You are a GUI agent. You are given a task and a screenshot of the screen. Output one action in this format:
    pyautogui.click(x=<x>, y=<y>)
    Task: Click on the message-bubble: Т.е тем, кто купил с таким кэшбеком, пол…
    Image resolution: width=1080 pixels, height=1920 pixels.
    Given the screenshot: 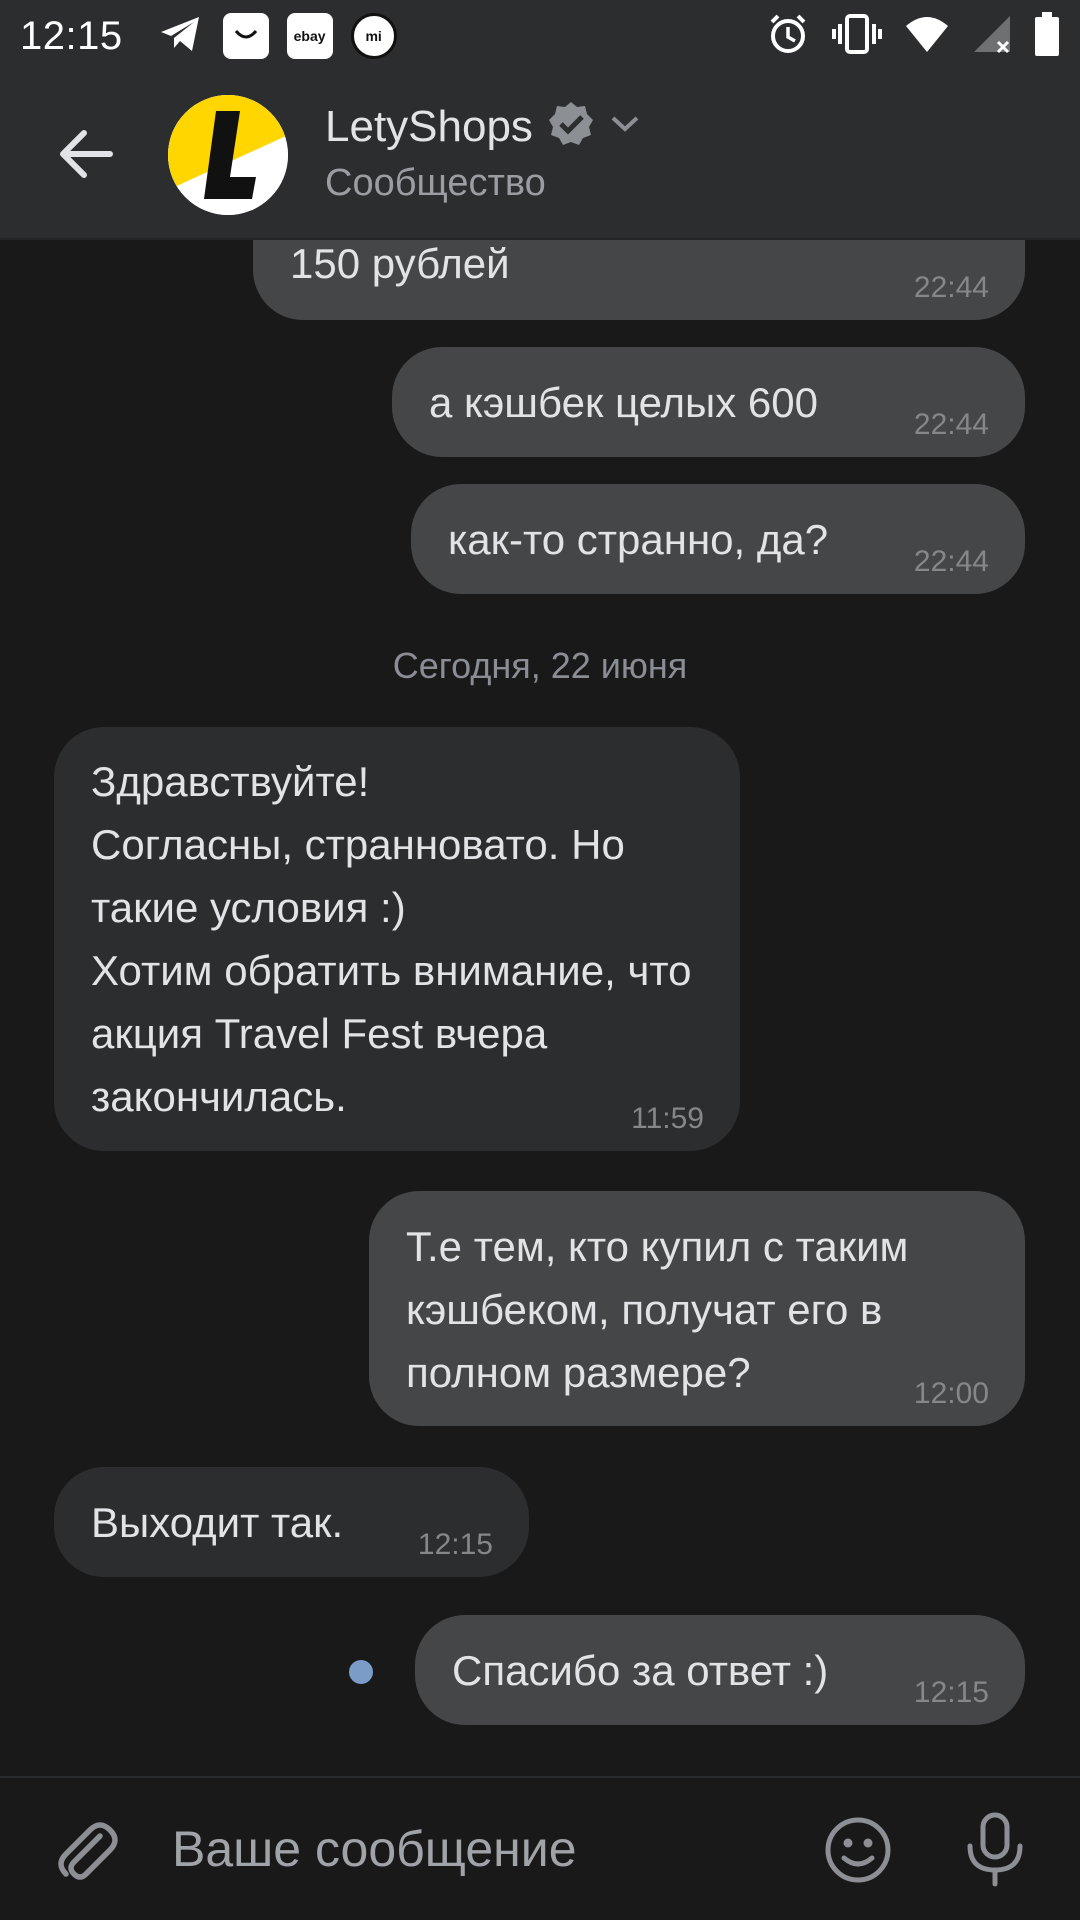 What is the action you would take?
    pyautogui.click(x=697, y=1308)
    